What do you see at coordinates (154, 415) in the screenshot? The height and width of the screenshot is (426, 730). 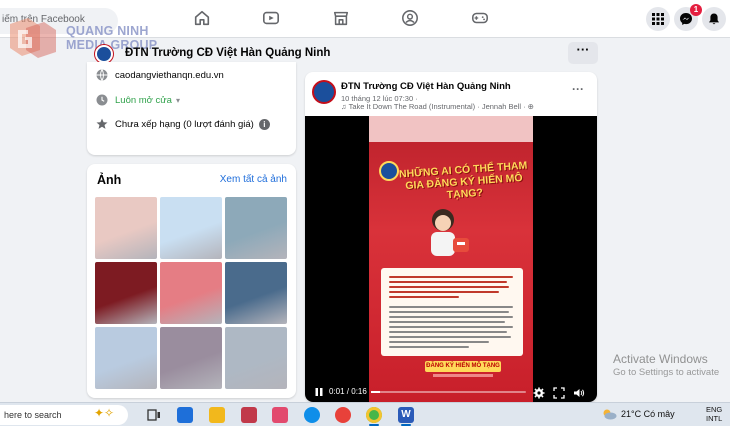 I see `task-view-icon` at bounding box center [154, 415].